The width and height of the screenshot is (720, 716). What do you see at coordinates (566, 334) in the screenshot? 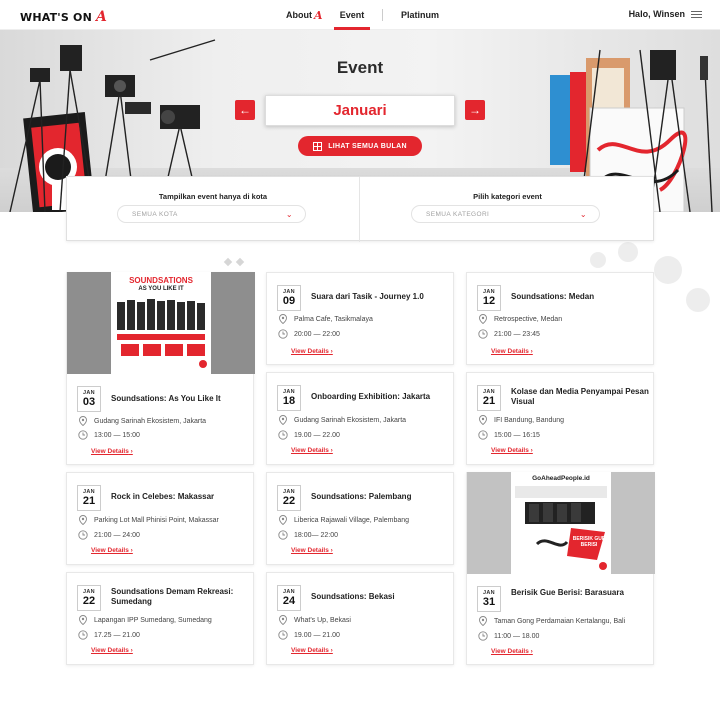
I see `event-time: 21:00 — 23:45` at bounding box center [566, 334].